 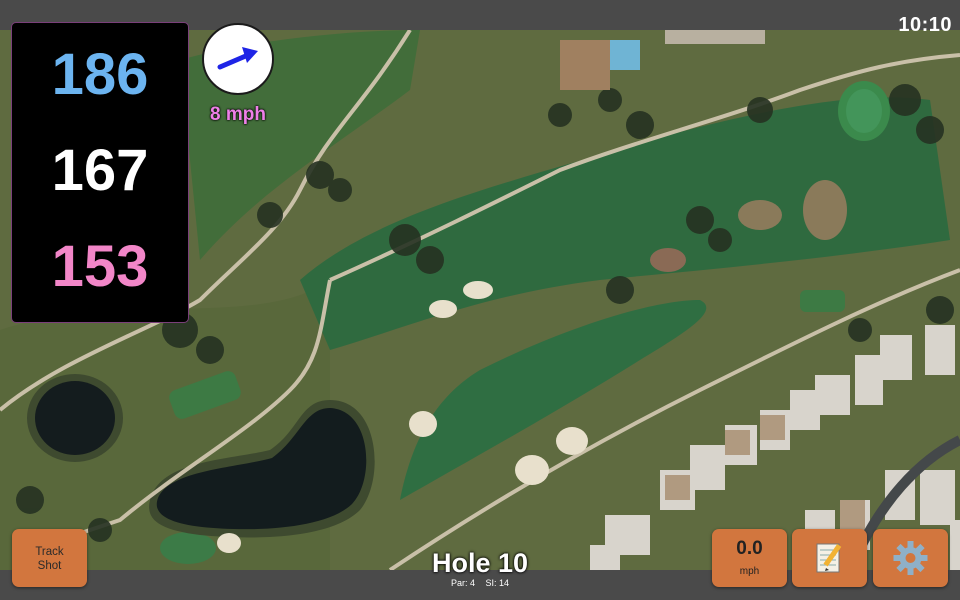 I want to click on back-yardage: 186, so click(x=100, y=74).